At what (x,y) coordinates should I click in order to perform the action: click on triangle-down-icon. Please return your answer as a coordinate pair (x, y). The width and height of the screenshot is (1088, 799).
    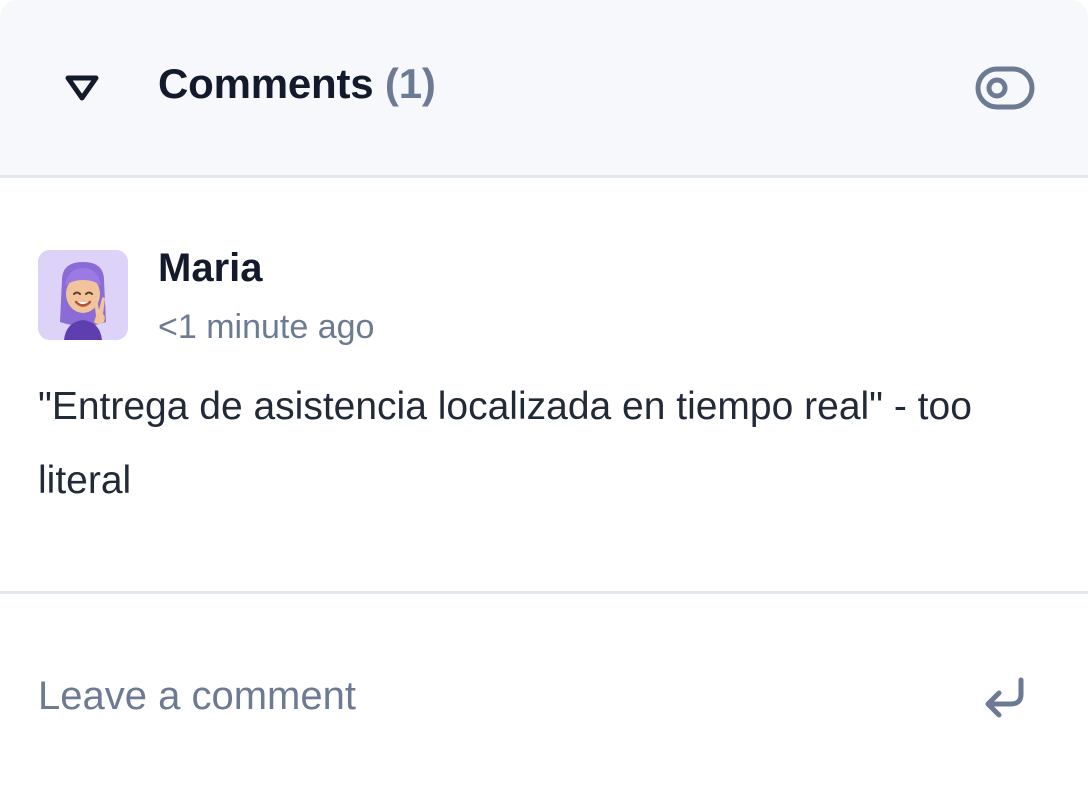
    Looking at the image, I should click on (82, 88).